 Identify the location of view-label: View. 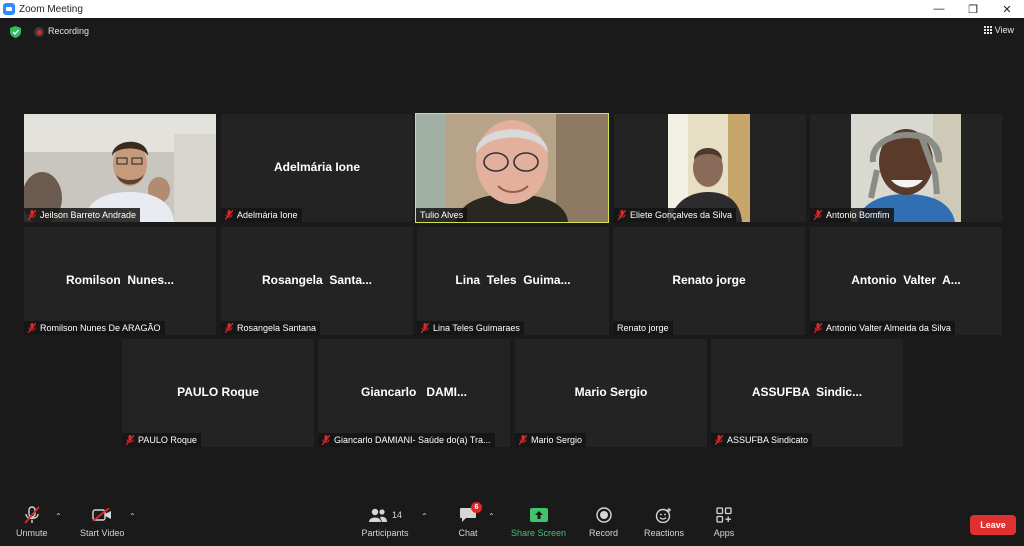
(1004, 30).